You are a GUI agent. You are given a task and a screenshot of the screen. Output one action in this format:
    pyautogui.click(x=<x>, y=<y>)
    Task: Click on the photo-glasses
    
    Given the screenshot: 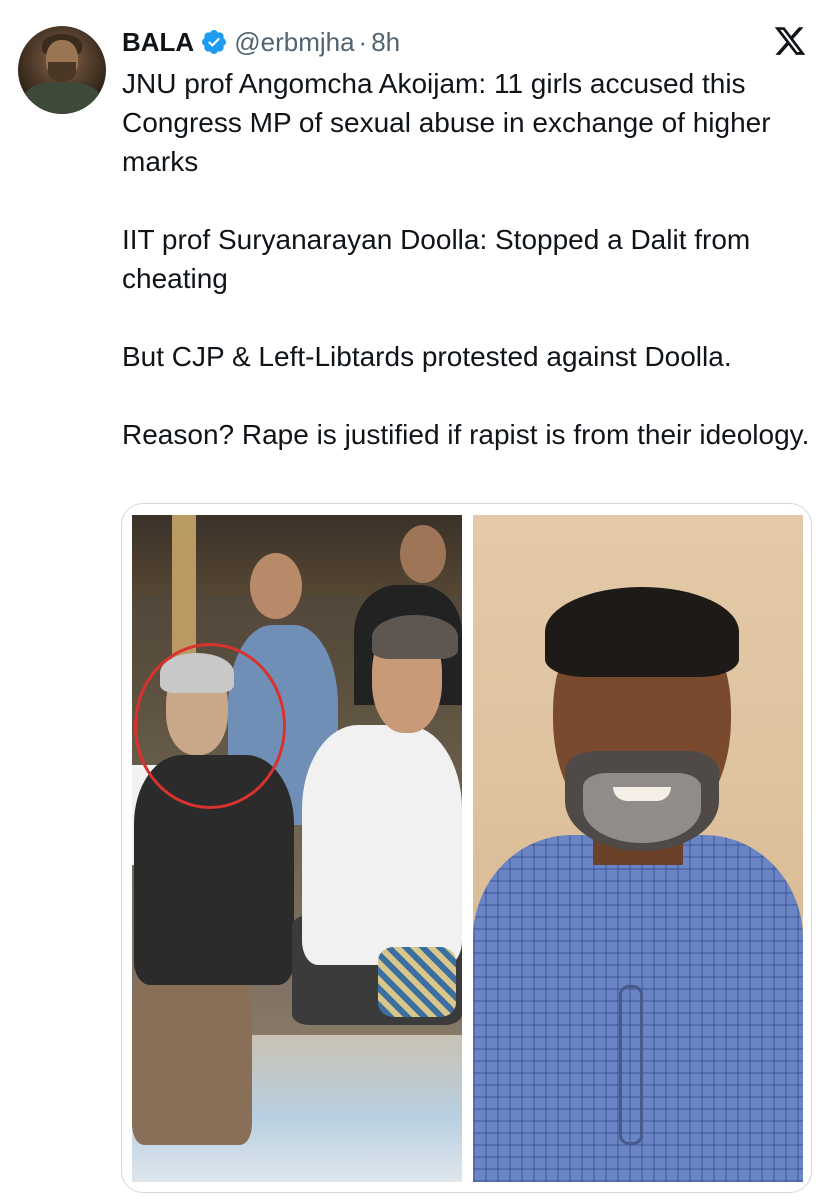 What is the action you would take?
    pyautogui.click(x=631, y=1065)
    